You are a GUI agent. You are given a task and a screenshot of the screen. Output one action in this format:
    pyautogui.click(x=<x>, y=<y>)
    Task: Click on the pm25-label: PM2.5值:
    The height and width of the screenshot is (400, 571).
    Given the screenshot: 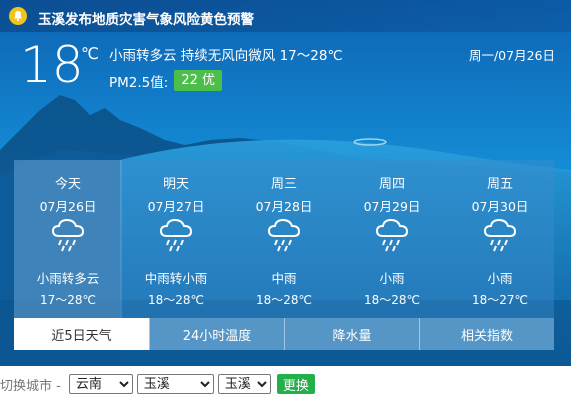 What is the action you would take?
    pyautogui.click(x=139, y=82)
    